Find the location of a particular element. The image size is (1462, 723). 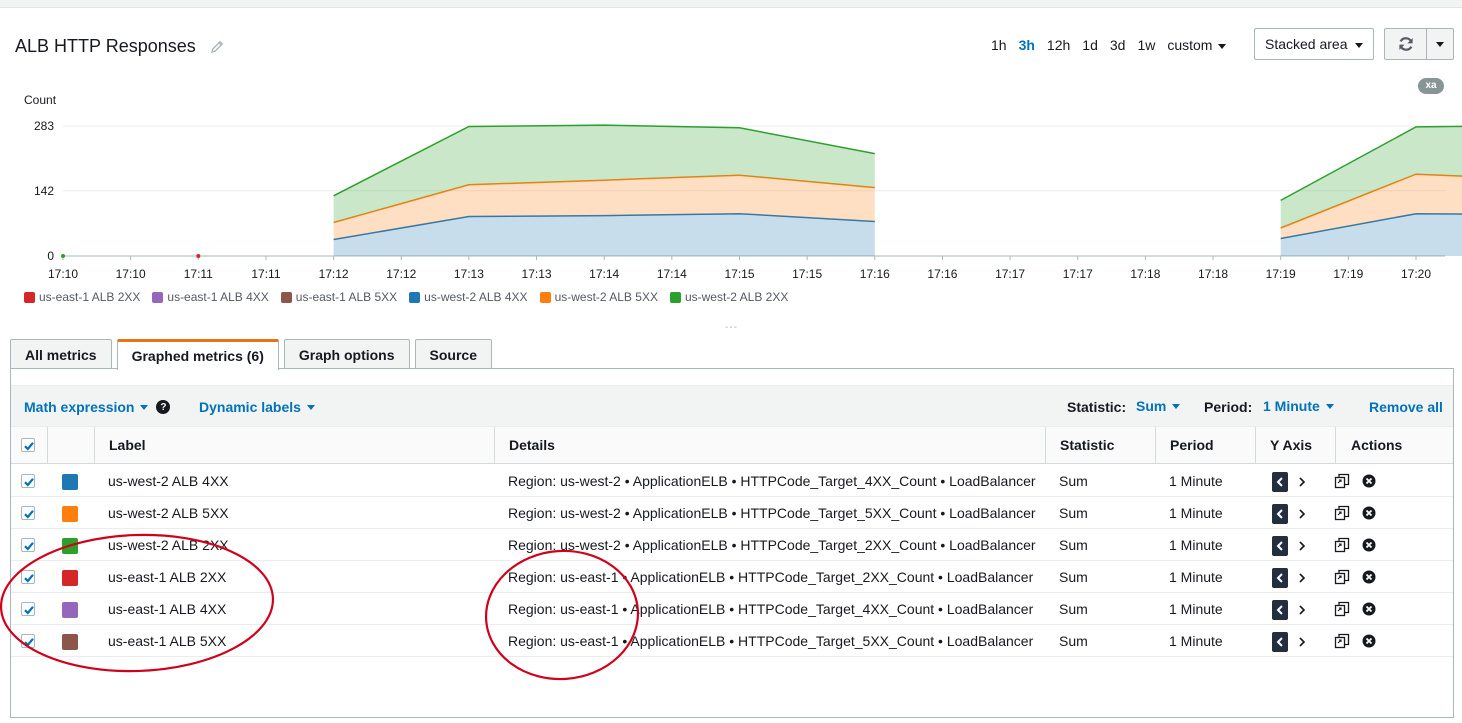

range-1d: 1d is located at coordinates (1090, 45).